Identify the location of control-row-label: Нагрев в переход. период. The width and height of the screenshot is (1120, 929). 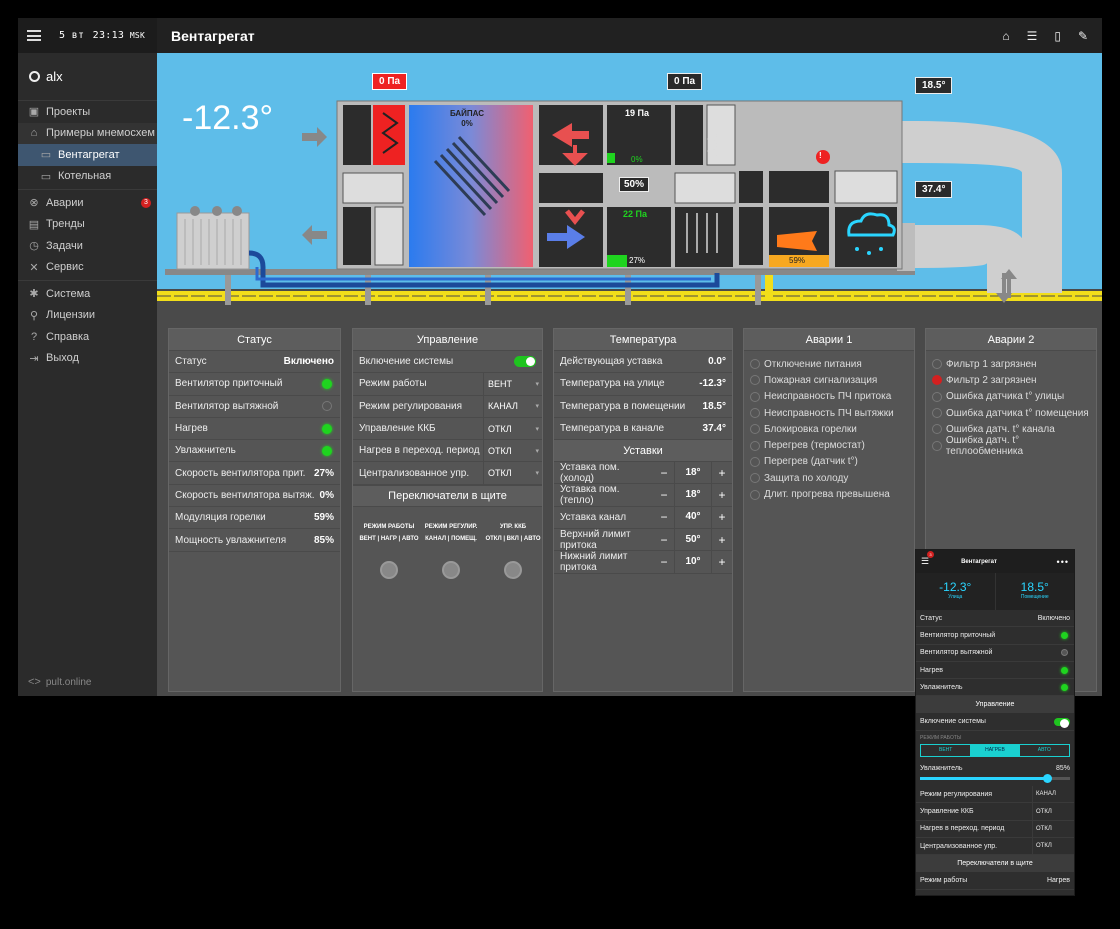
(419, 451).